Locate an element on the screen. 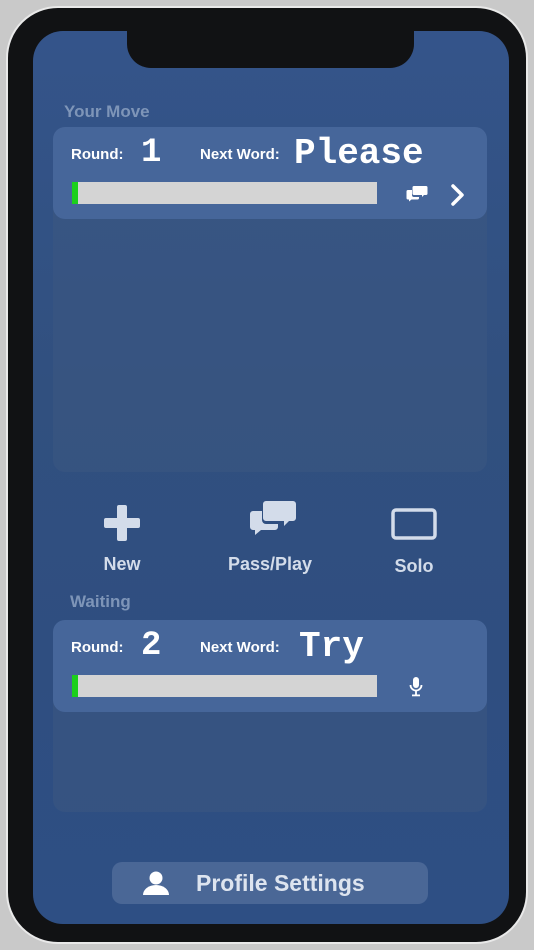 The image size is (534, 950). next-word: Try is located at coordinates (331, 646).